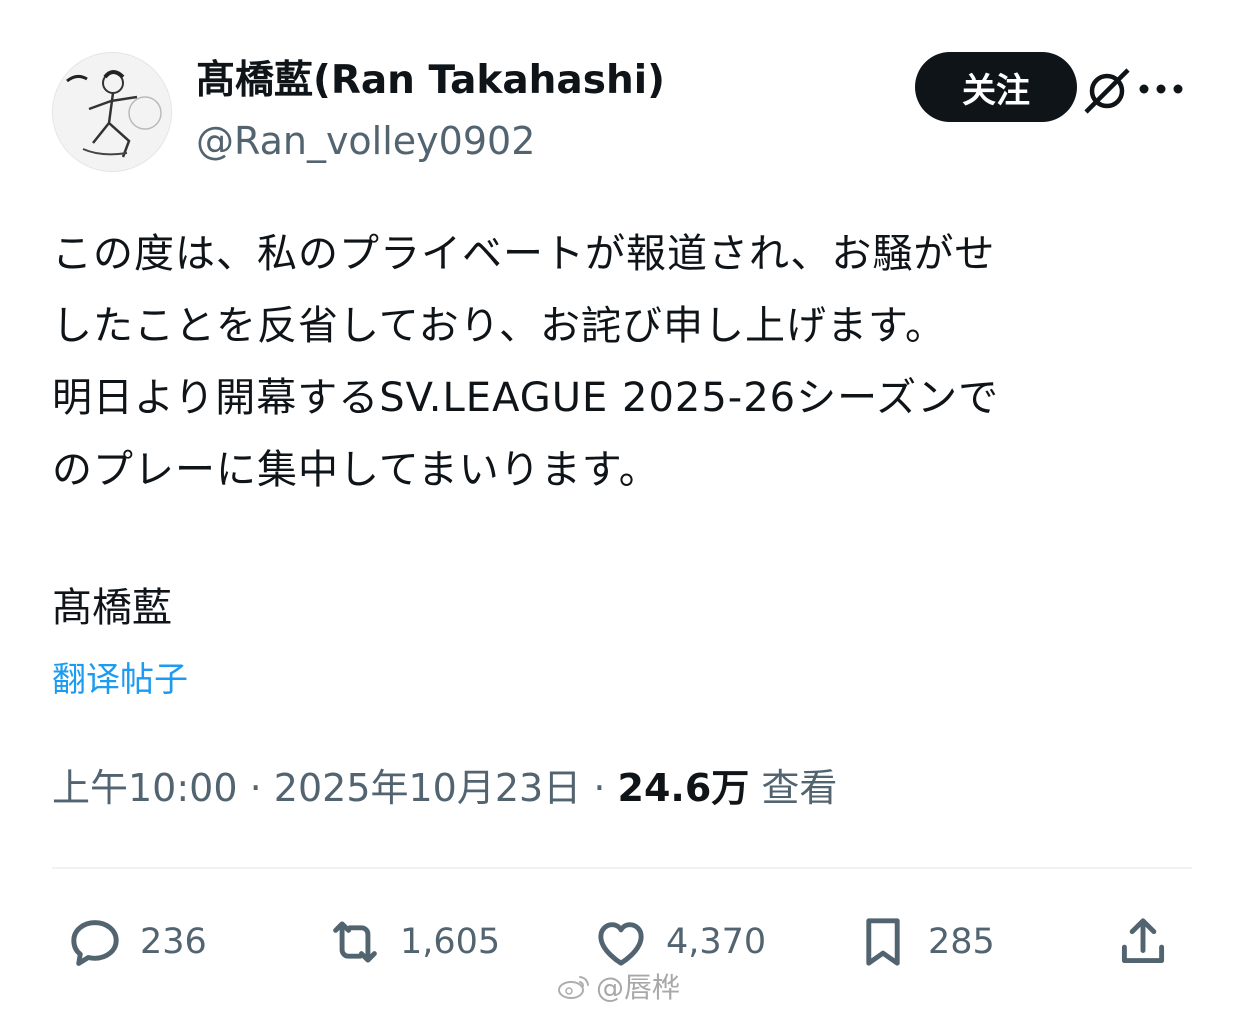  Describe the element at coordinates (524, 254) in the screenshot. I see `tweet-line: この度は、私のプライベートが報道され、お騒がせ` at that location.